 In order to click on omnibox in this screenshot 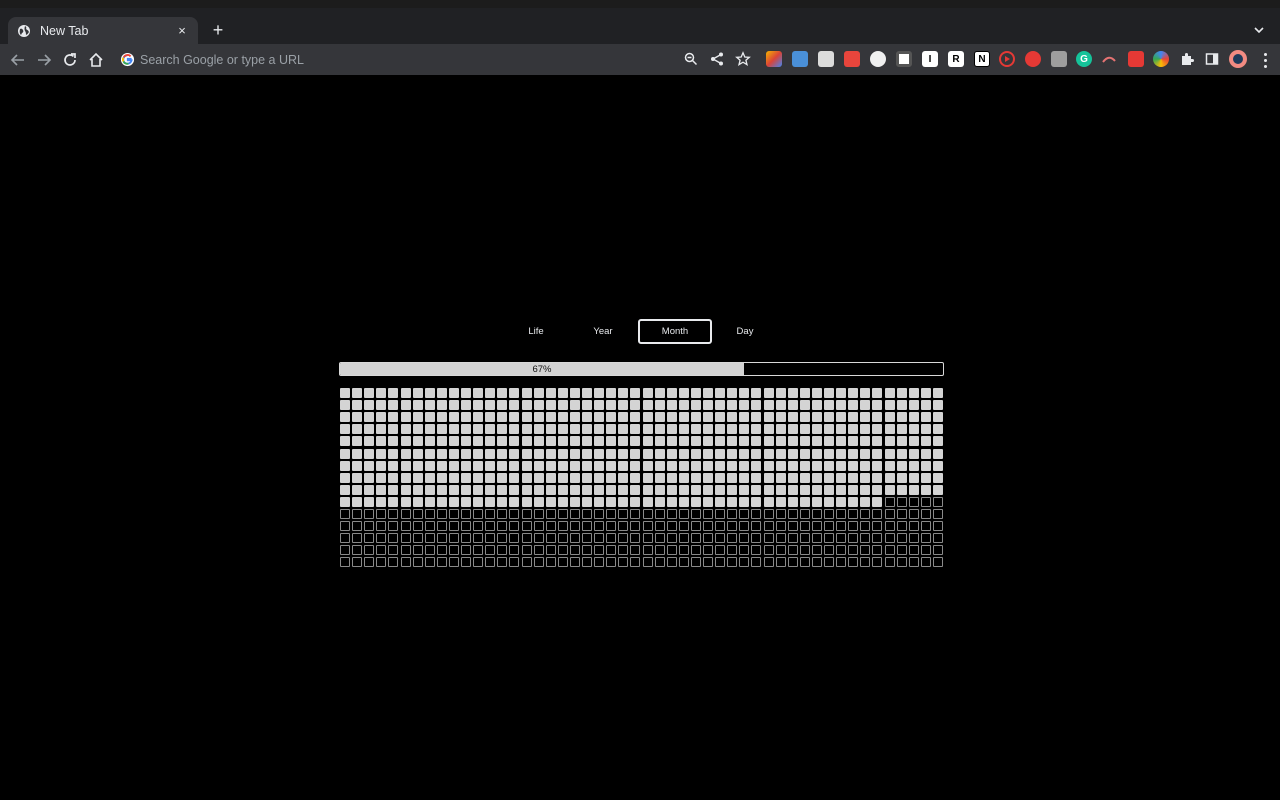, I will do `click(392, 59)`.